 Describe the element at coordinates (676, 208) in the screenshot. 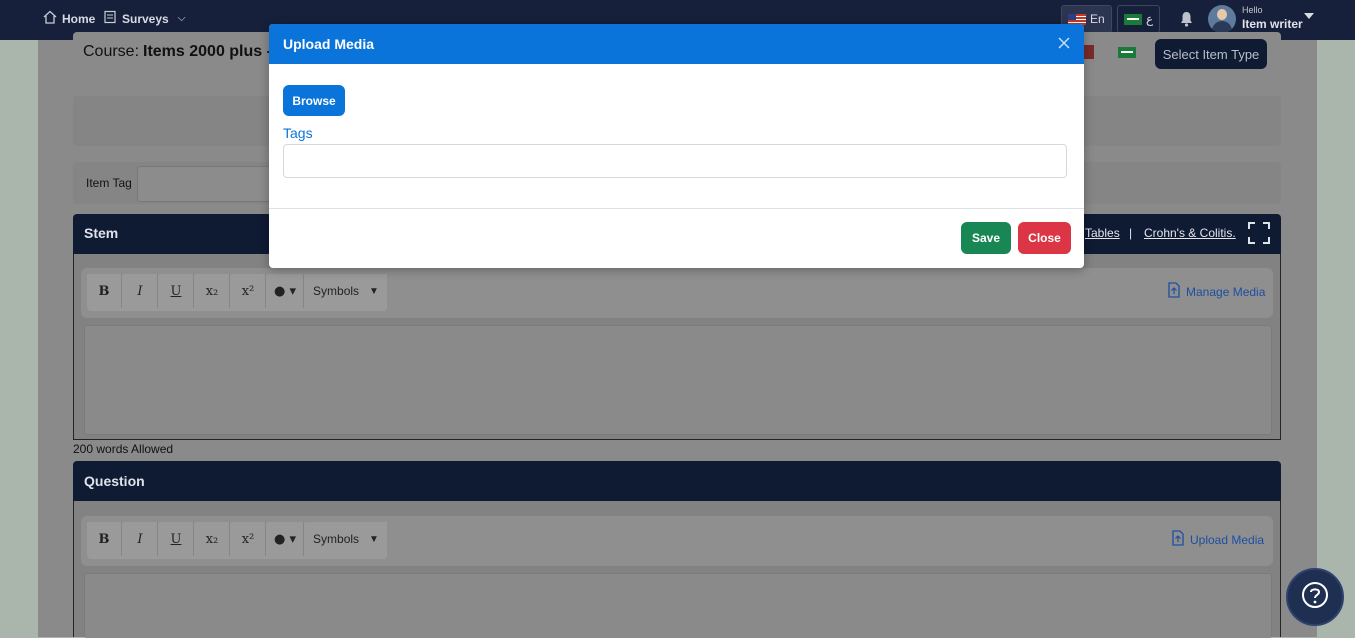

I see `modal-divider` at that location.